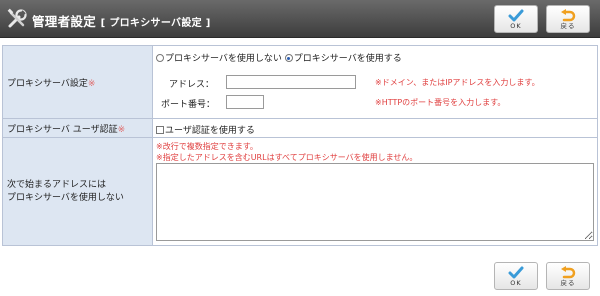  I want to click on radio-option-on: プロキシサーバを使用する, so click(343, 59).